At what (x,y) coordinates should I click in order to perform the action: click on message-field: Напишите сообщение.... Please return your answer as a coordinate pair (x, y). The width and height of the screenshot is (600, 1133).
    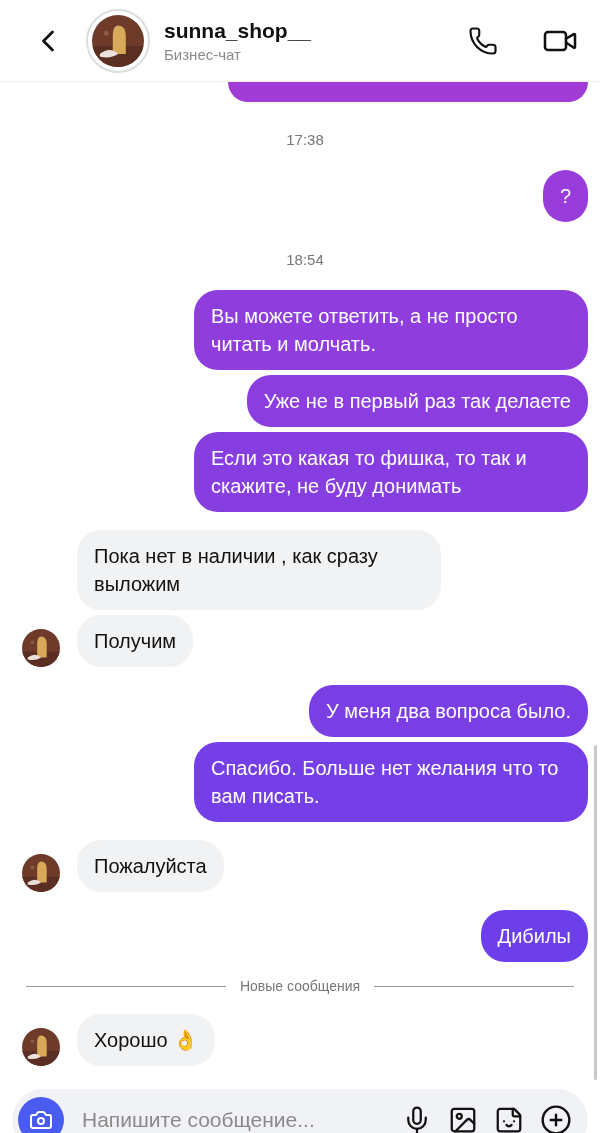
    Looking at the image, I should click on (233, 1120).